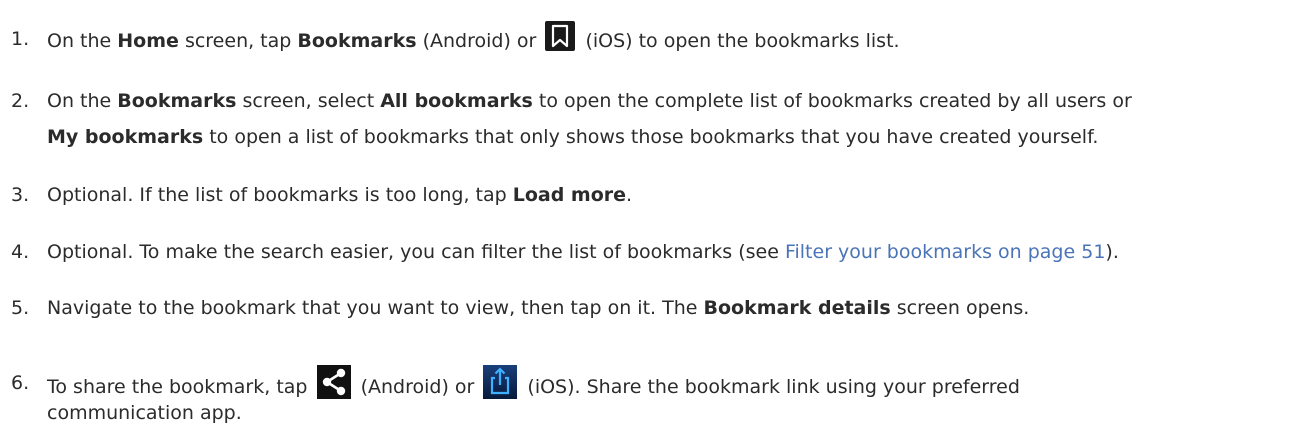 This screenshot has width=1293, height=441. Describe the element at coordinates (945, 252) in the screenshot. I see `cross-reference-link: Filter your bookmarks on page 51` at that location.